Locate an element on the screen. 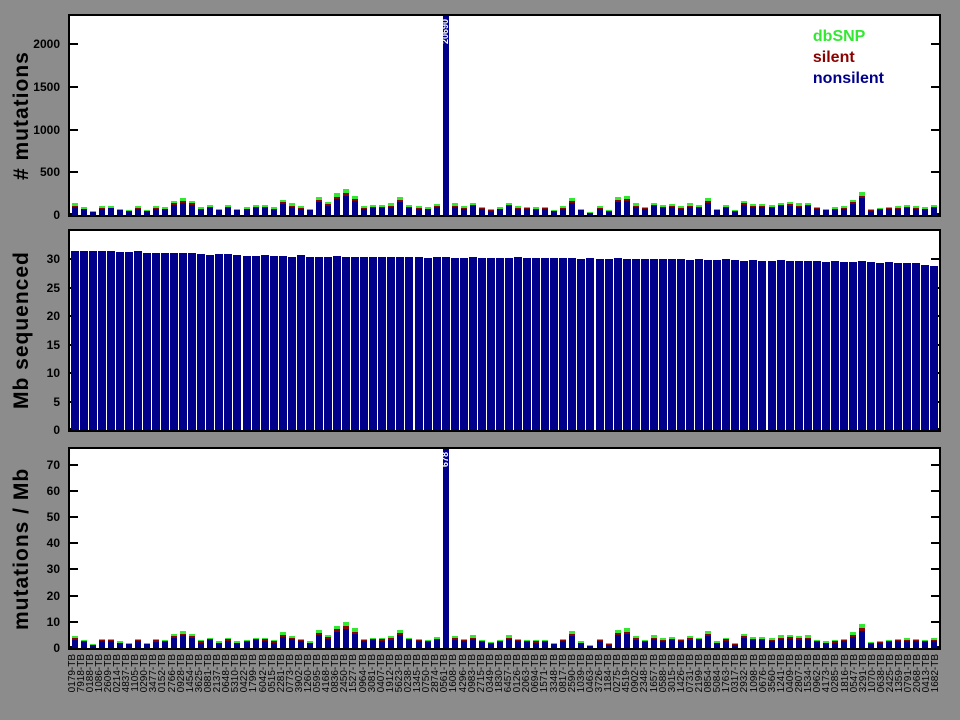  legend: dbSNP silent nonsilent is located at coordinates (848, 57).